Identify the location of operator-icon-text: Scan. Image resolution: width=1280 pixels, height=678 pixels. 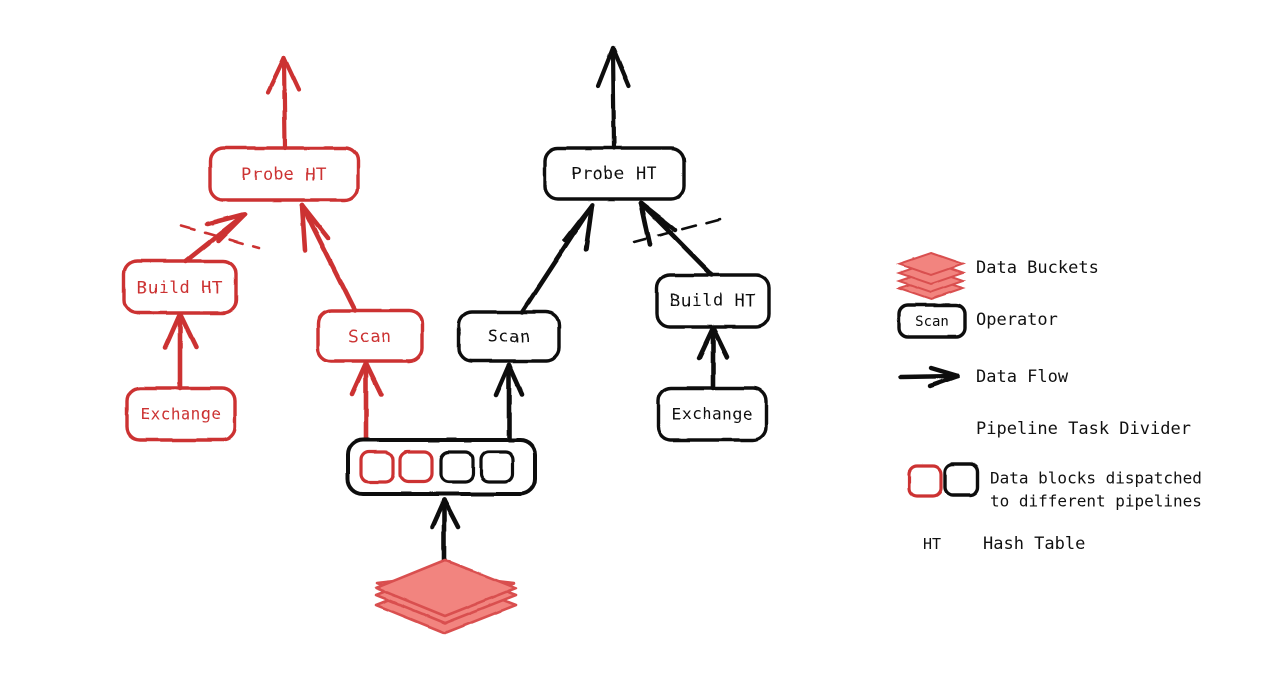
(932, 322).